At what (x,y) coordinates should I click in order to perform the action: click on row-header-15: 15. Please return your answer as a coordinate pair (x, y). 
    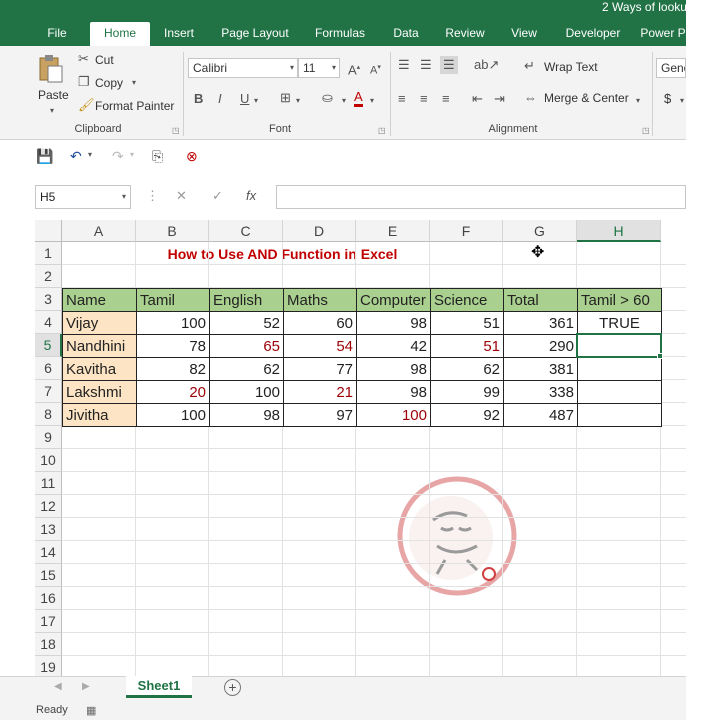
    Looking at the image, I should click on (48, 575).